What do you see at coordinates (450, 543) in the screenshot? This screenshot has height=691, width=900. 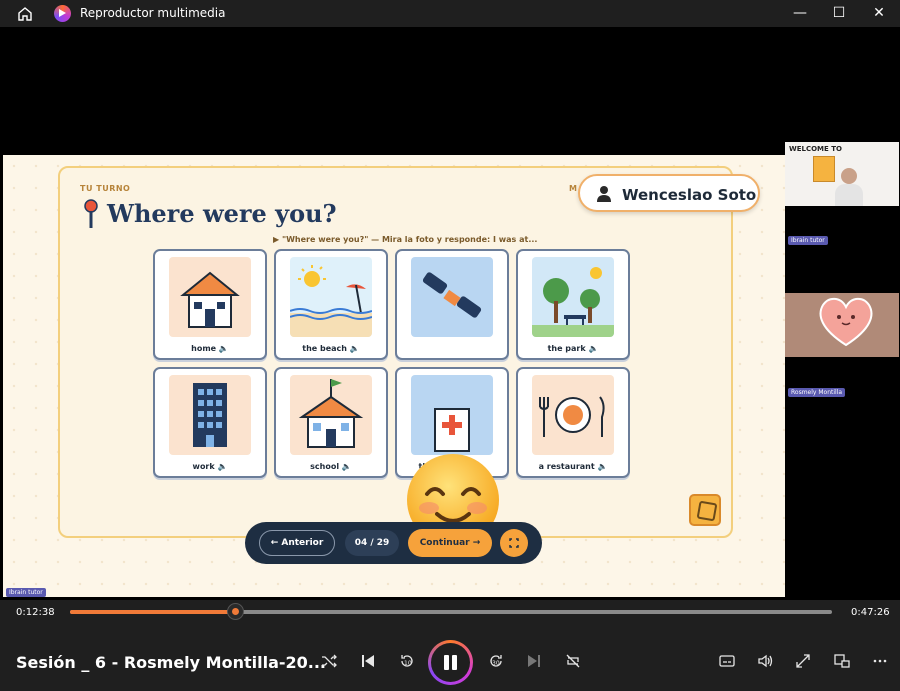 I see `continue-button: Continuar →` at bounding box center [450, 543].